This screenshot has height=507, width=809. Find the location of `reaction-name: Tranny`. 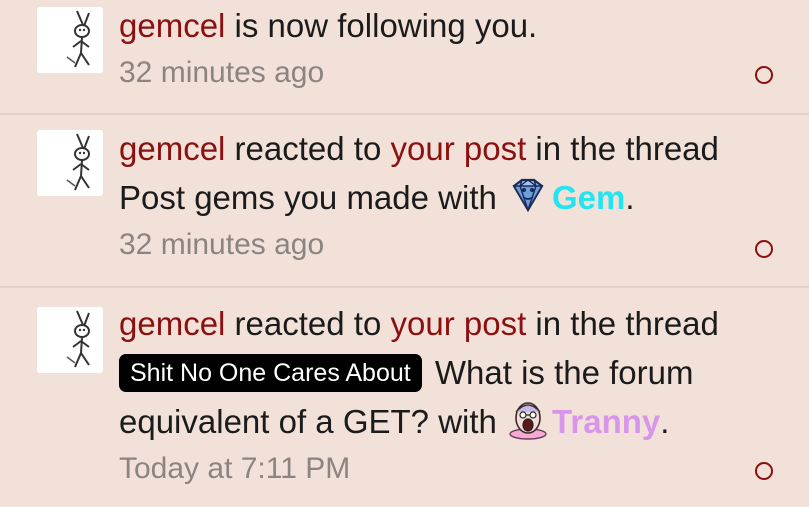

reaction-name: Tranny is located at coordinates (606, 421).